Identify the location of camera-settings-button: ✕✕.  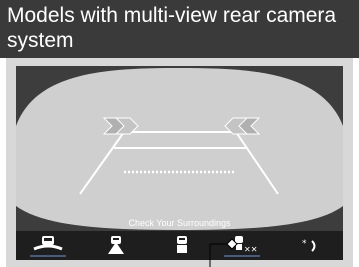
(242, 245).